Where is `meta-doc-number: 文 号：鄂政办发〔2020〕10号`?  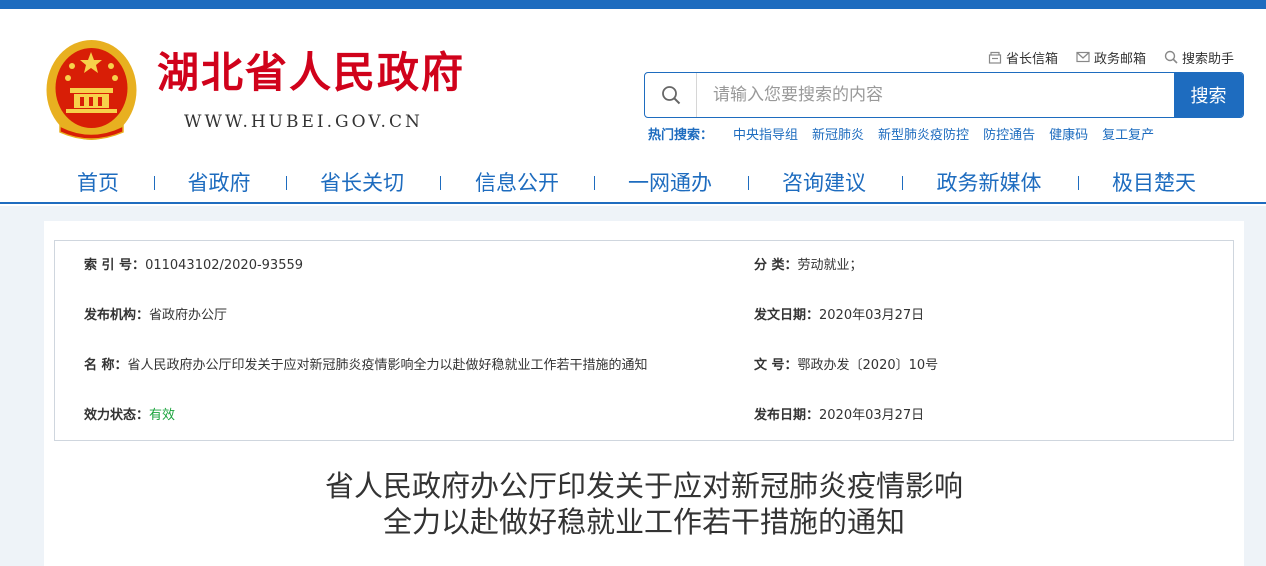 meta-doc-number: 文 号：鄂政办发〔2020〕10号 is located at coordinates (846, 366).